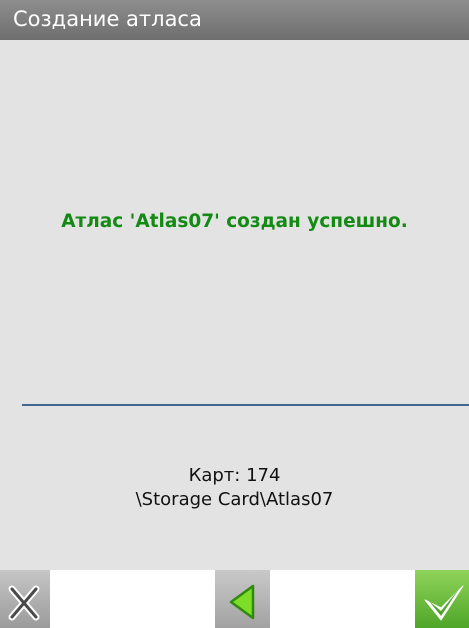  Describe the element at coordinates (234, 475) in the screenshot. I see `maps-count-label: Карт: 174` at that location.